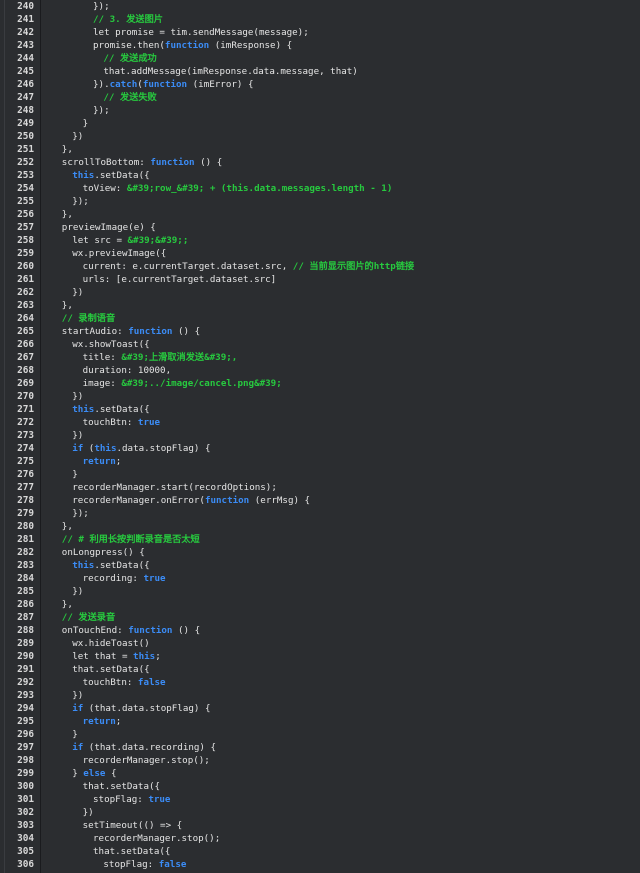  I want to click on line-number: 300, so click(25, 786).